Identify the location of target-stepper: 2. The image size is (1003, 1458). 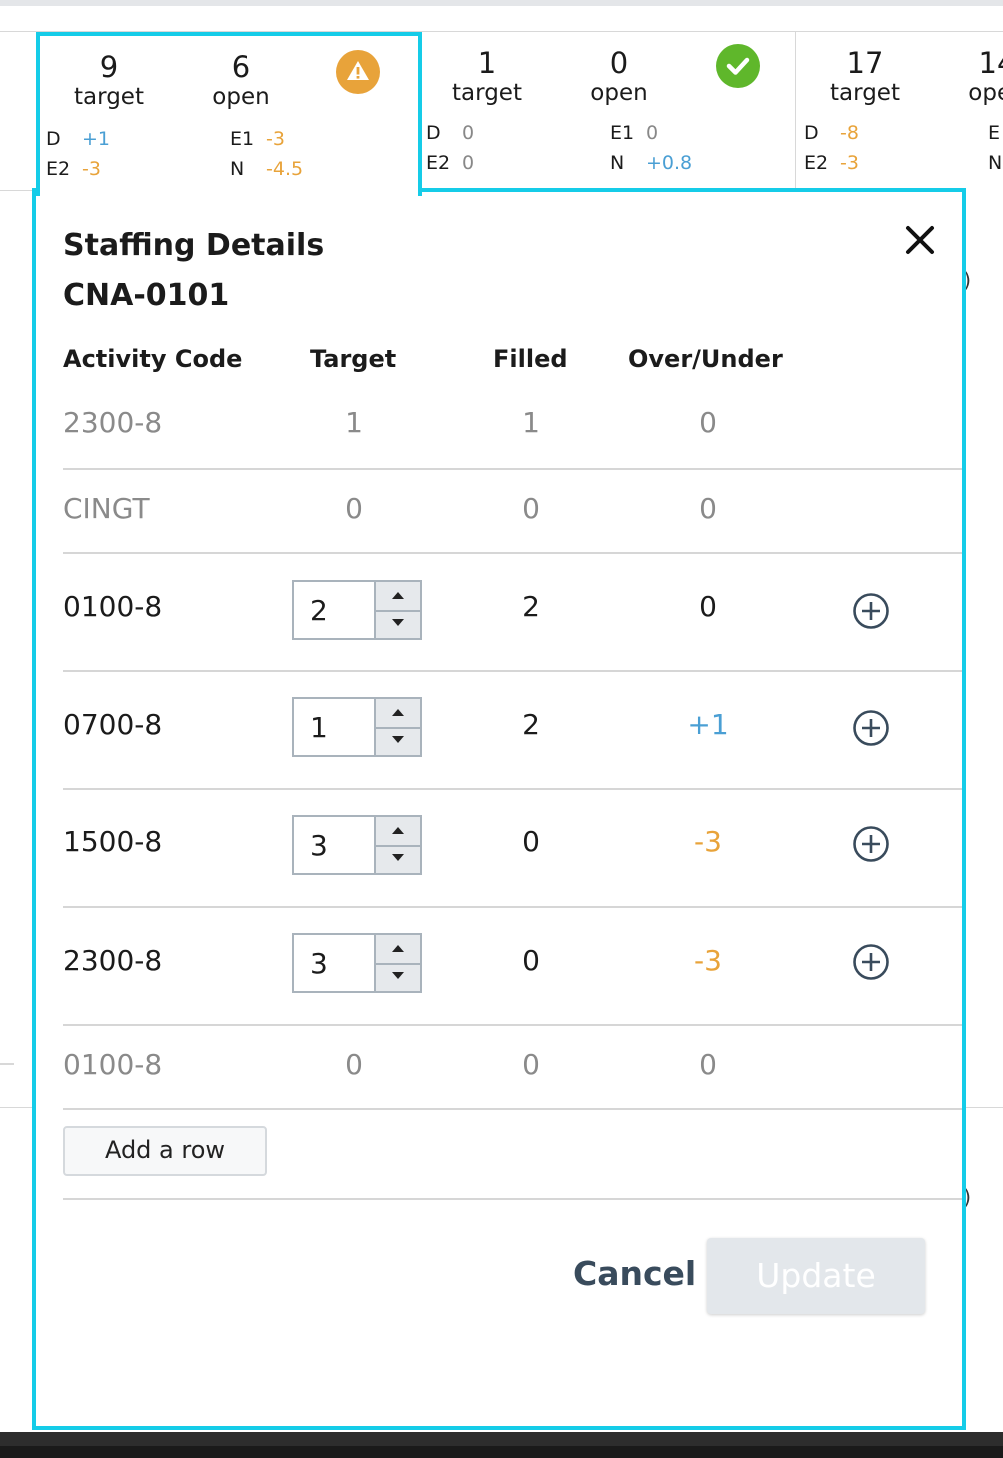
(357, 610).